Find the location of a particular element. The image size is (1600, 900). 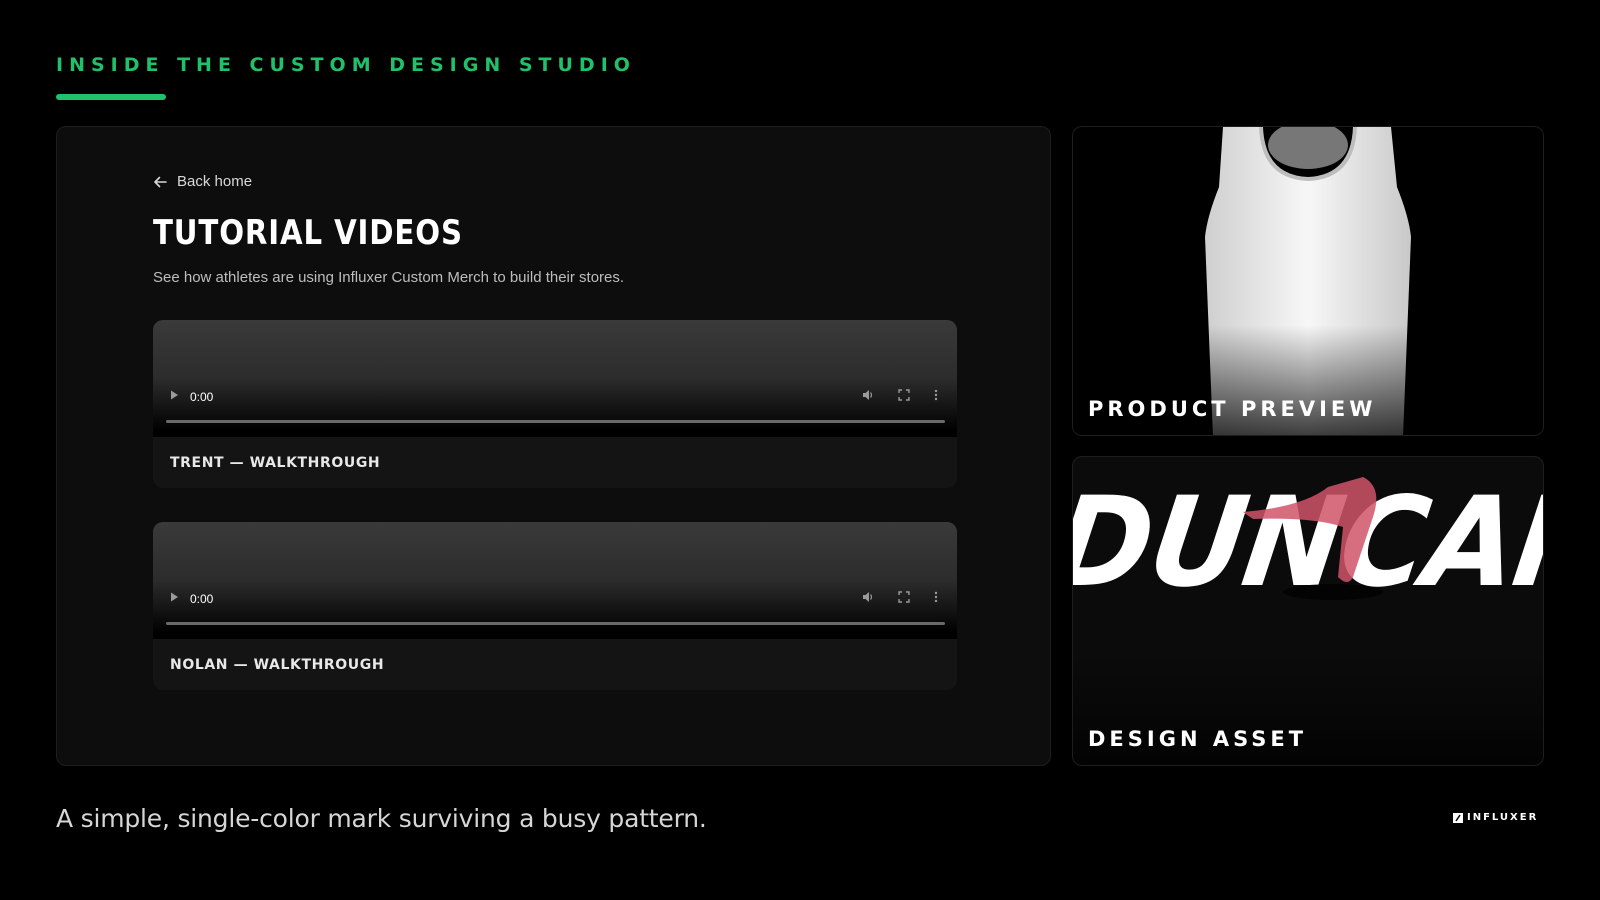

product-preview-card: PRODUCT PREVIEW is located at coordinates (1308, 281).